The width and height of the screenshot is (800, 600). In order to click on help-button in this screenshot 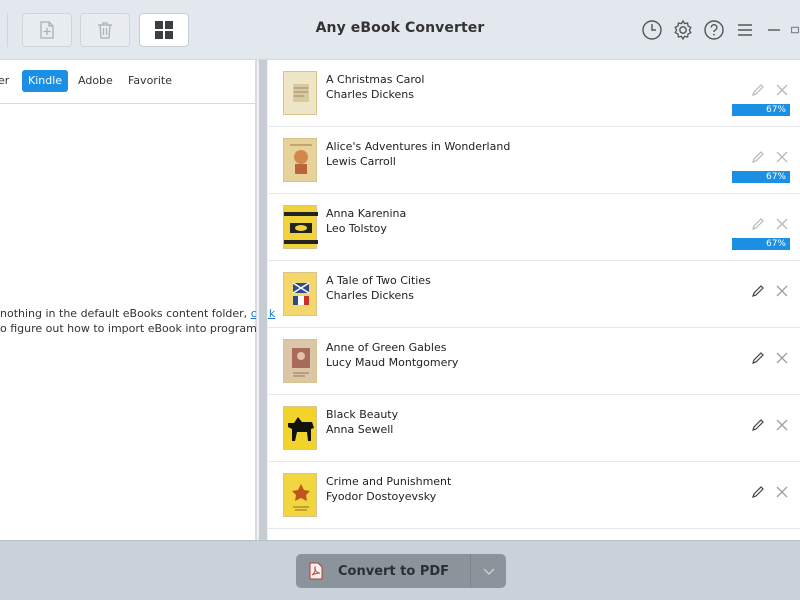, I will do `click(714, 30)`.